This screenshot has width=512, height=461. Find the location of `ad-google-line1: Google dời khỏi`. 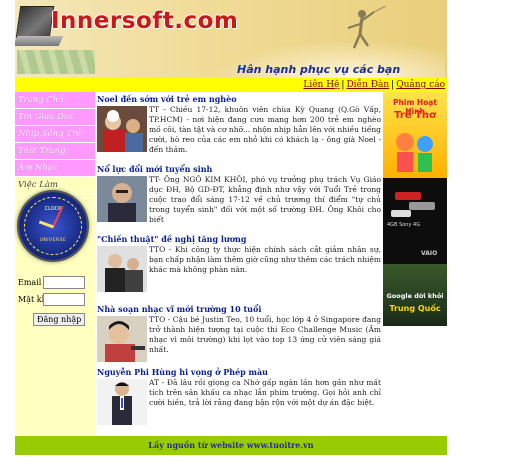

ad-google-line1: Google dời khỏi is located at coordinates (415, 296).